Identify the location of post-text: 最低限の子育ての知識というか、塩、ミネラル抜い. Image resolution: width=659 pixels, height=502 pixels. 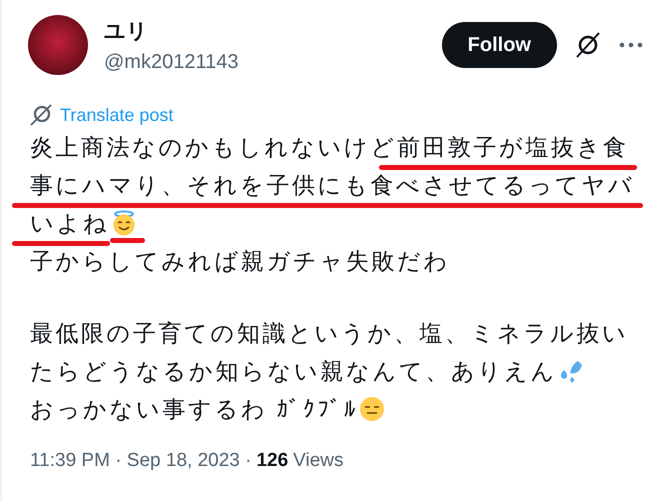
(329, 333).